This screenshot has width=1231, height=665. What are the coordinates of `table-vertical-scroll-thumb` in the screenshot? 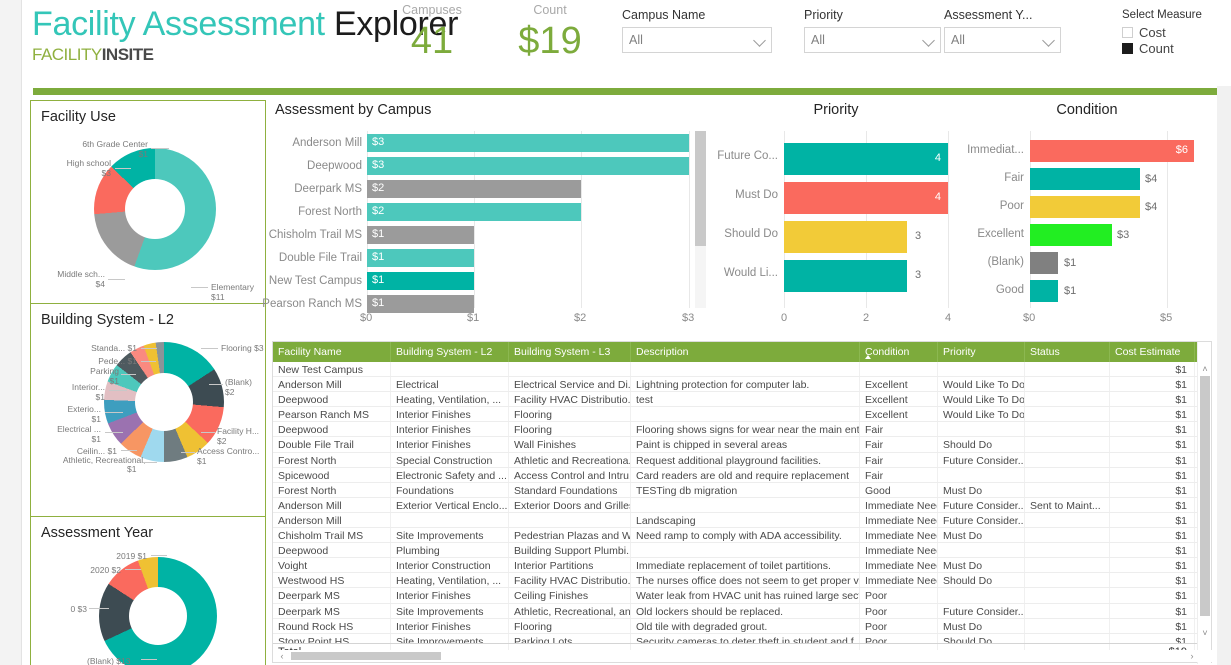 It's located at (1205, 496).